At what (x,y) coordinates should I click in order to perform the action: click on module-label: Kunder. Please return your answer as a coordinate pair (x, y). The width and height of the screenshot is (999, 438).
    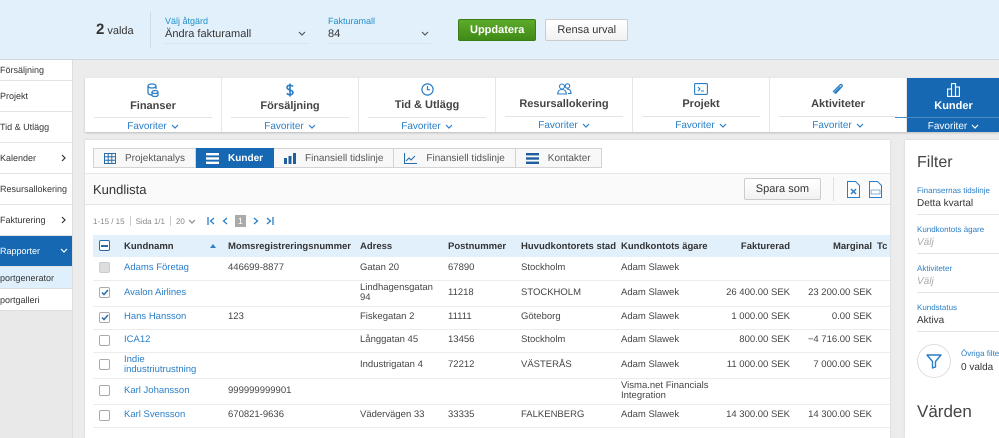
    Looking at the image, I should click on (953, 107).